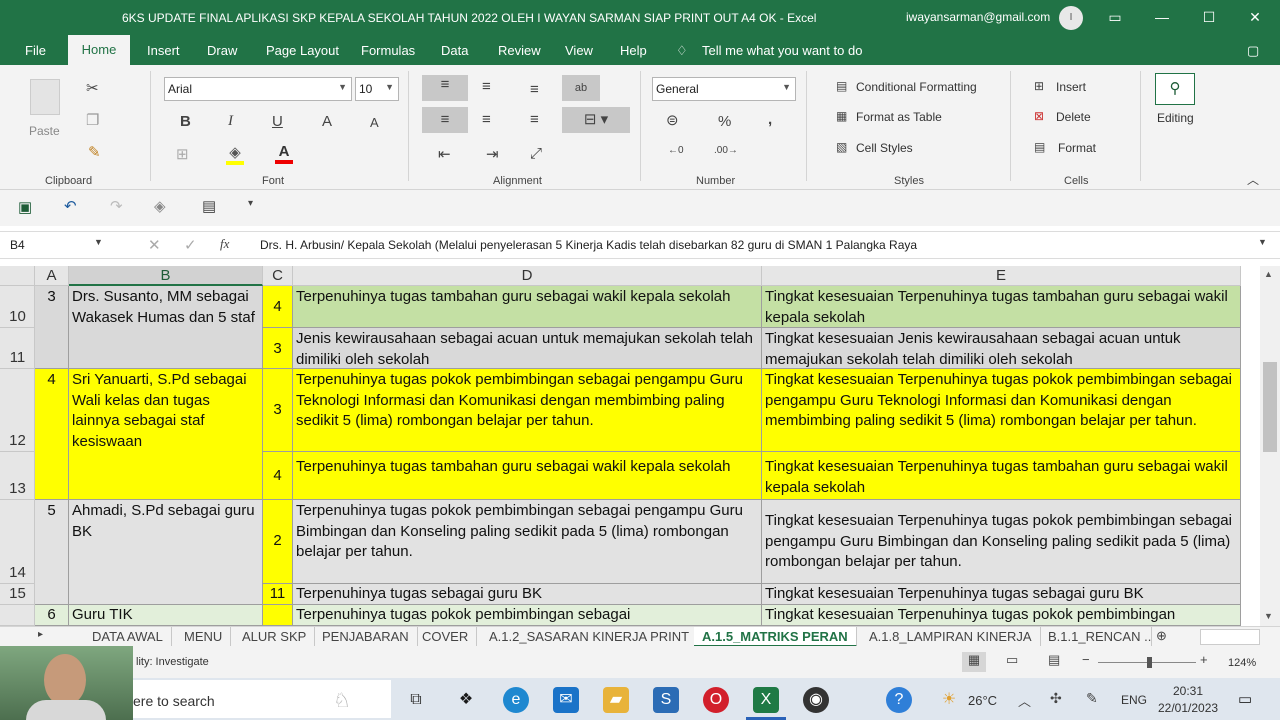  Describe the element at coordinates (52, 552) in the screenshot. I see `cell-a14: 5` at that location.